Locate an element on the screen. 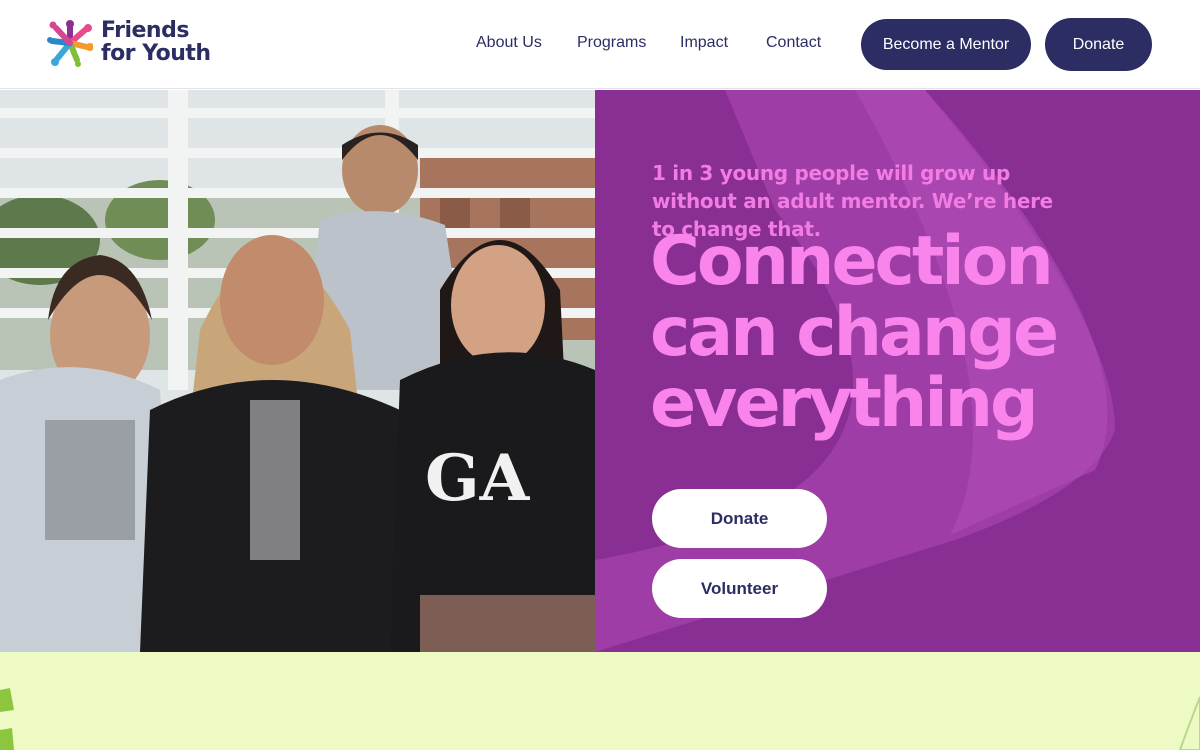 The width and height of the screenshot is (1200, 750). nav-item-about-us: About Us is located at coordinates (509, 43).